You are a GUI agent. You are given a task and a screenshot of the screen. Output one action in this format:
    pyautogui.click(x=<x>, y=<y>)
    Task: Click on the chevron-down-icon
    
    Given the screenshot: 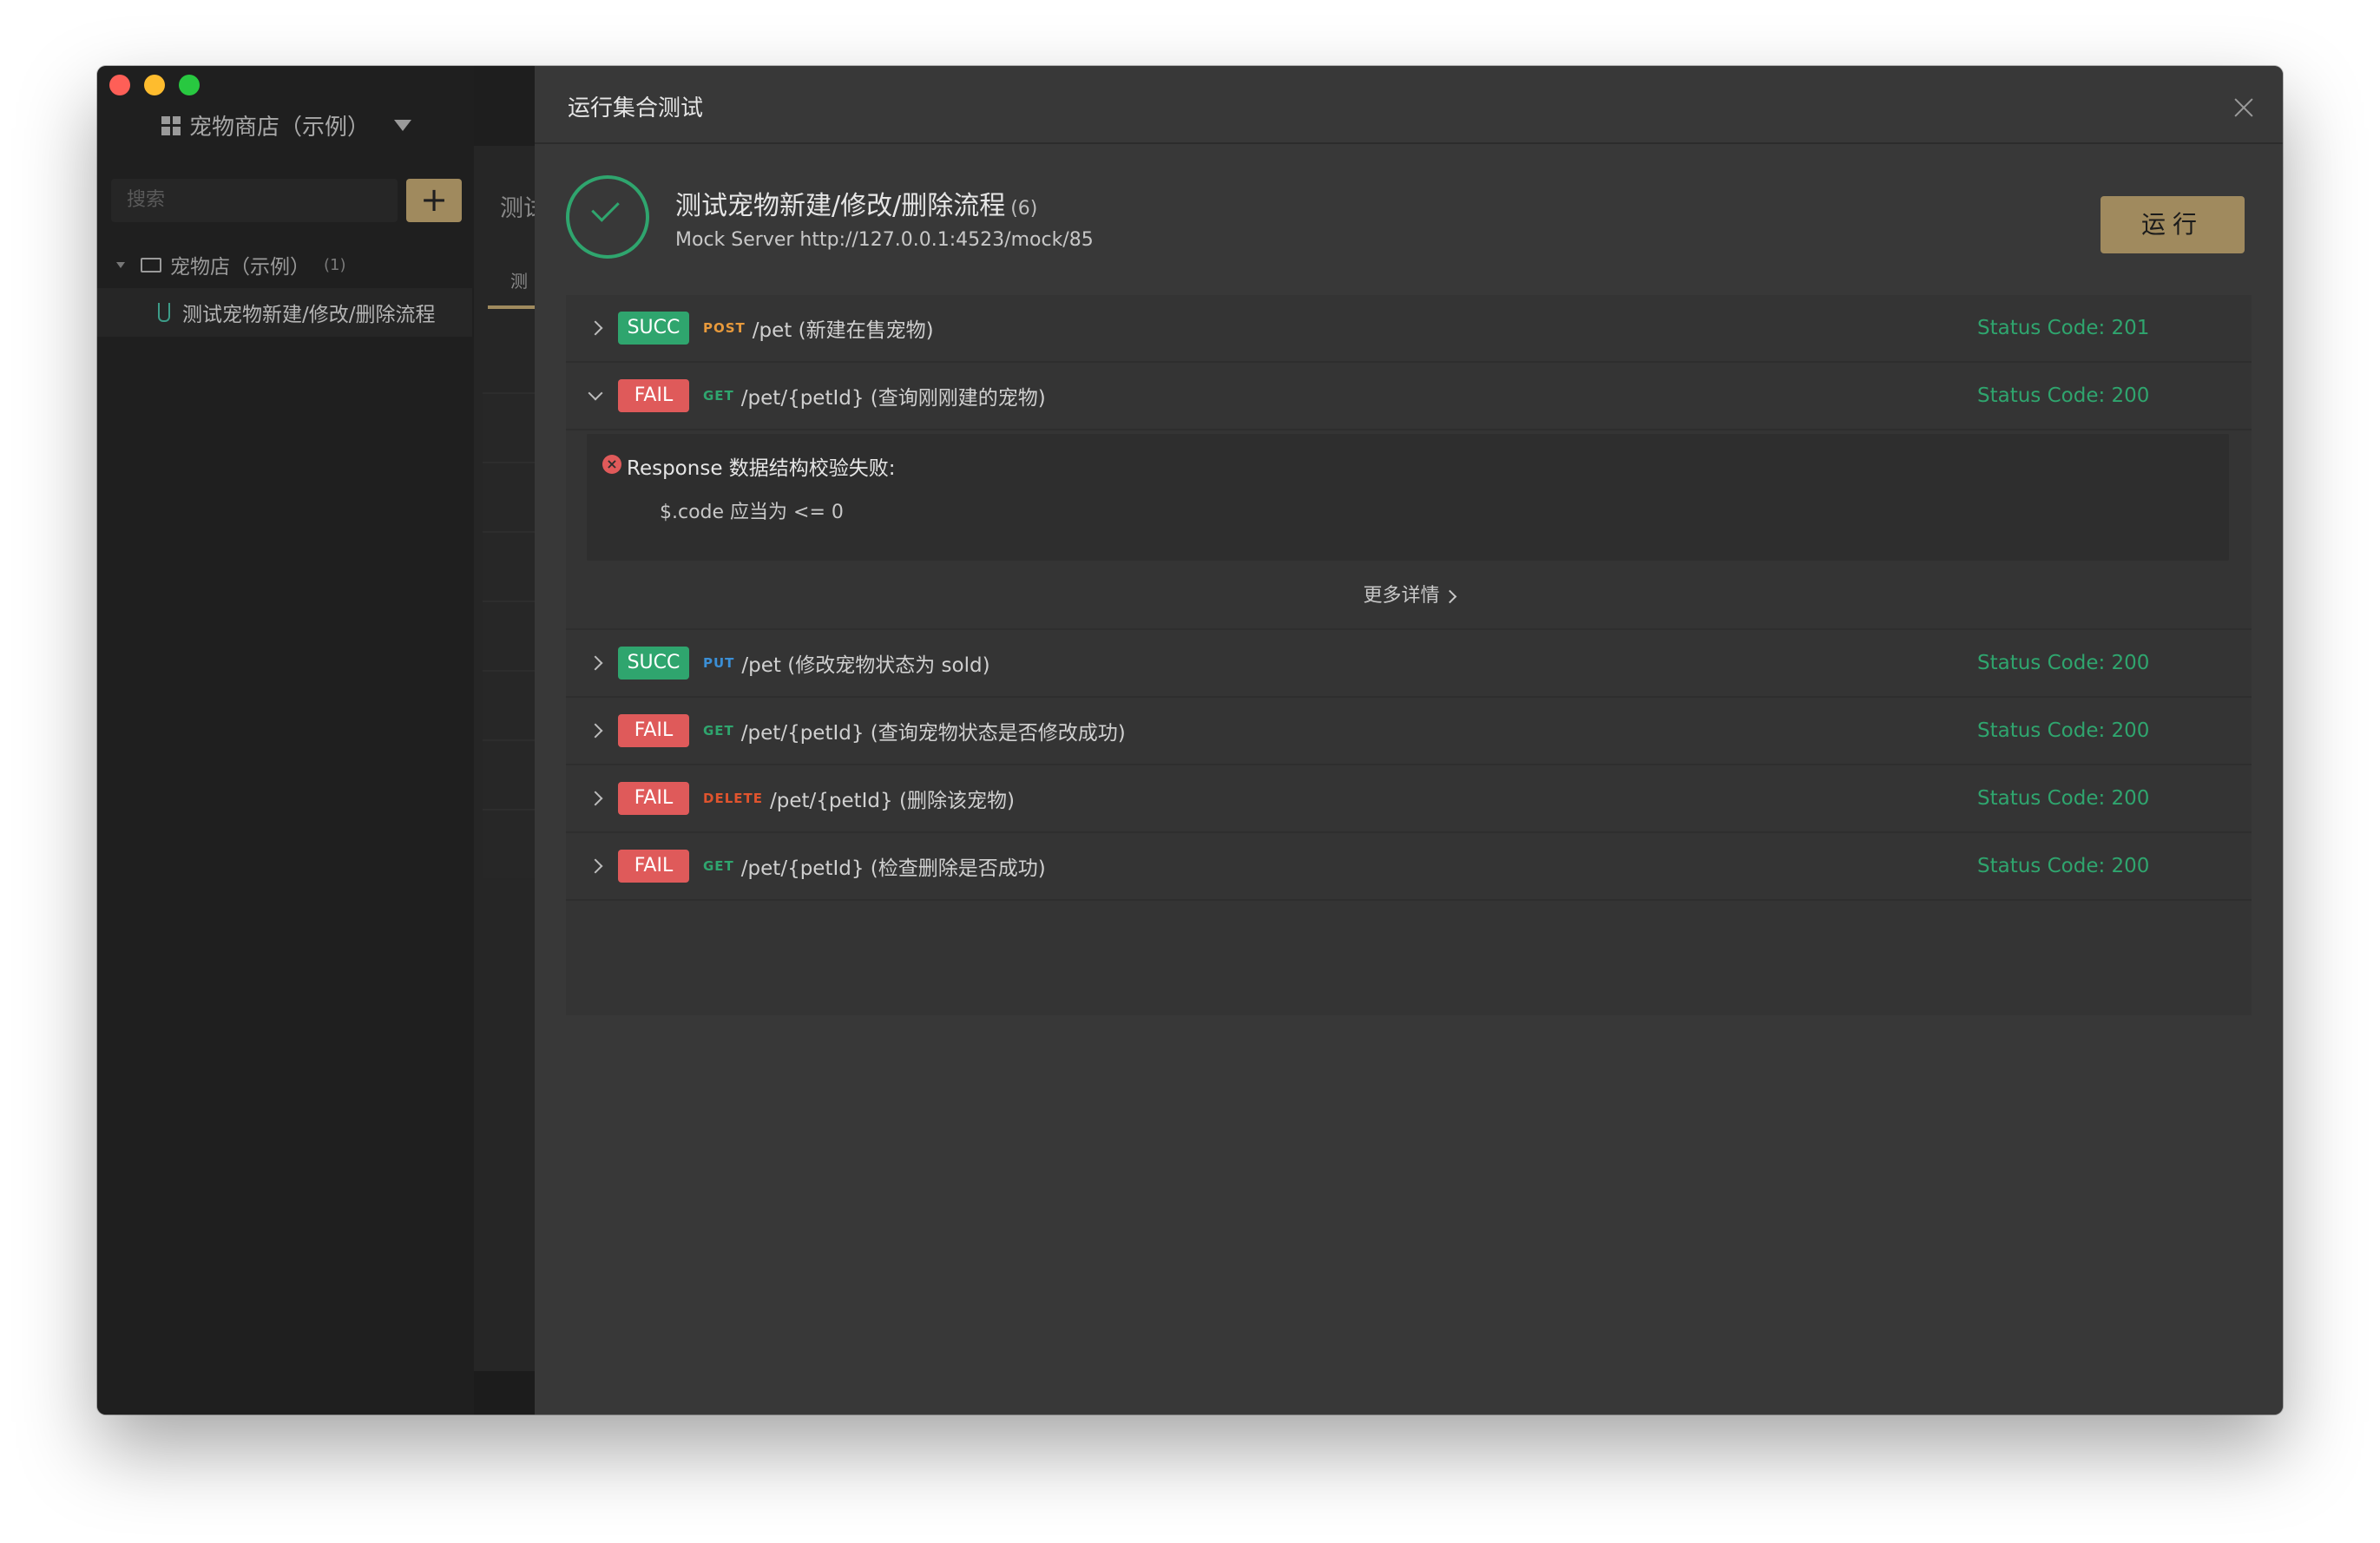 What is the action you would take?
    pyautogui.click(x=595, y=393)
    